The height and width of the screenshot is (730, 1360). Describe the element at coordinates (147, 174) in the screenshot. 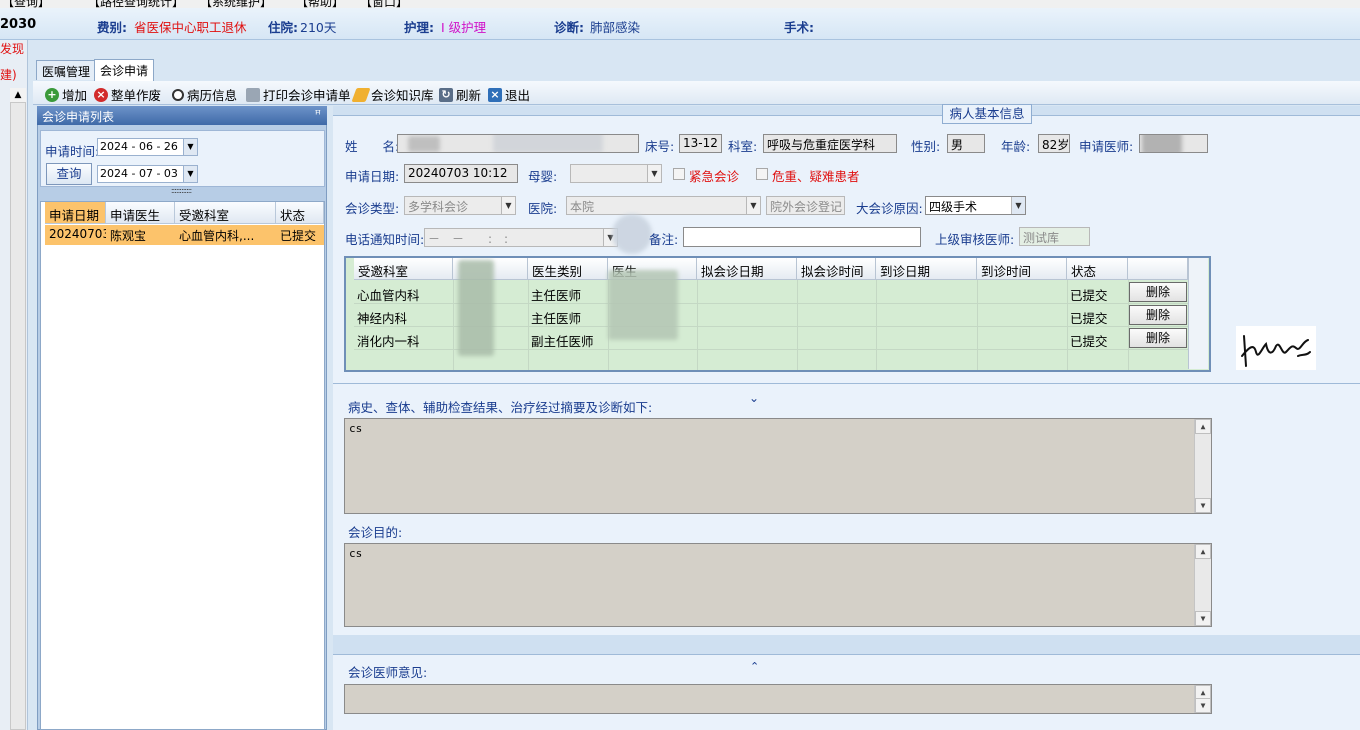

I see `date-to-field: 2024 - 07 - 03 ▼` at that location.